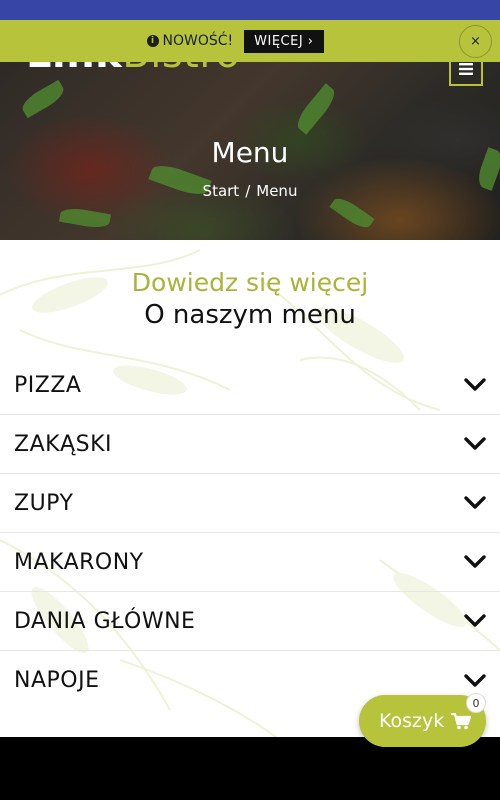 The height and width of the screenshot is (800, 500). Describe the element at coordinates (250, 10) in the screenshot. I see `status-bar` at that location.